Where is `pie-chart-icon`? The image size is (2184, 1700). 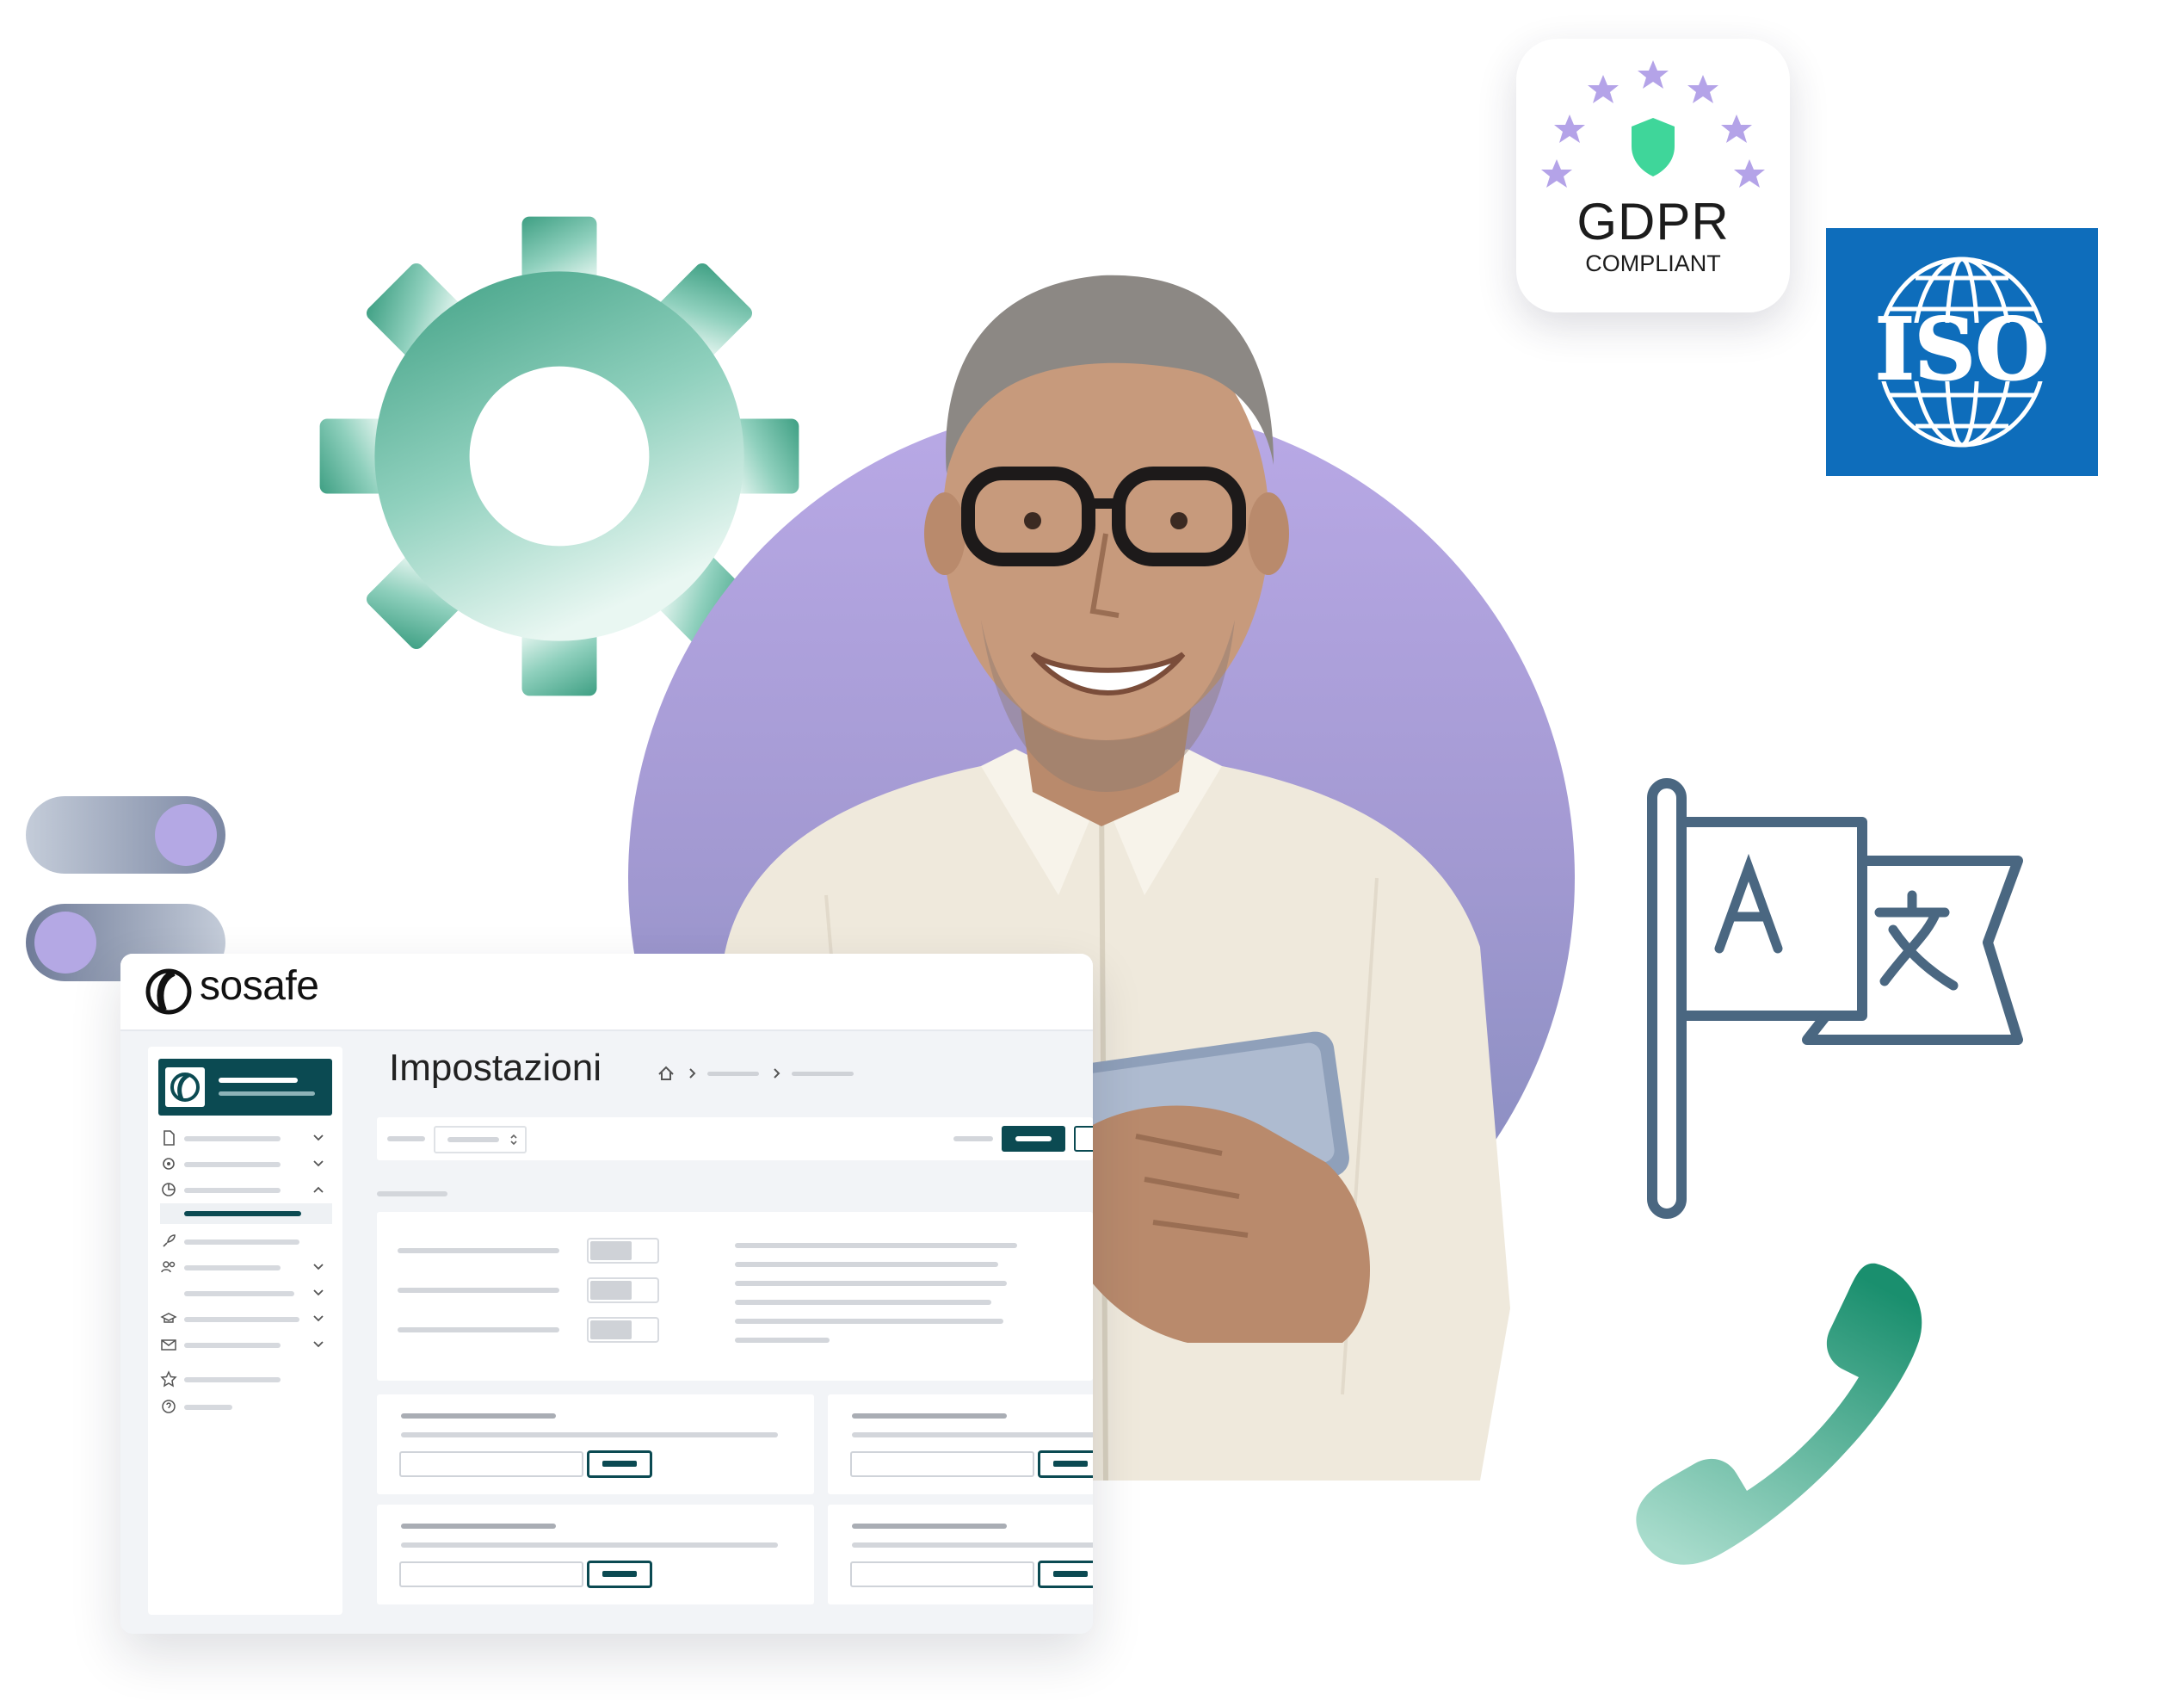 pie-chart-icon is located at coordinates (169, 1190).